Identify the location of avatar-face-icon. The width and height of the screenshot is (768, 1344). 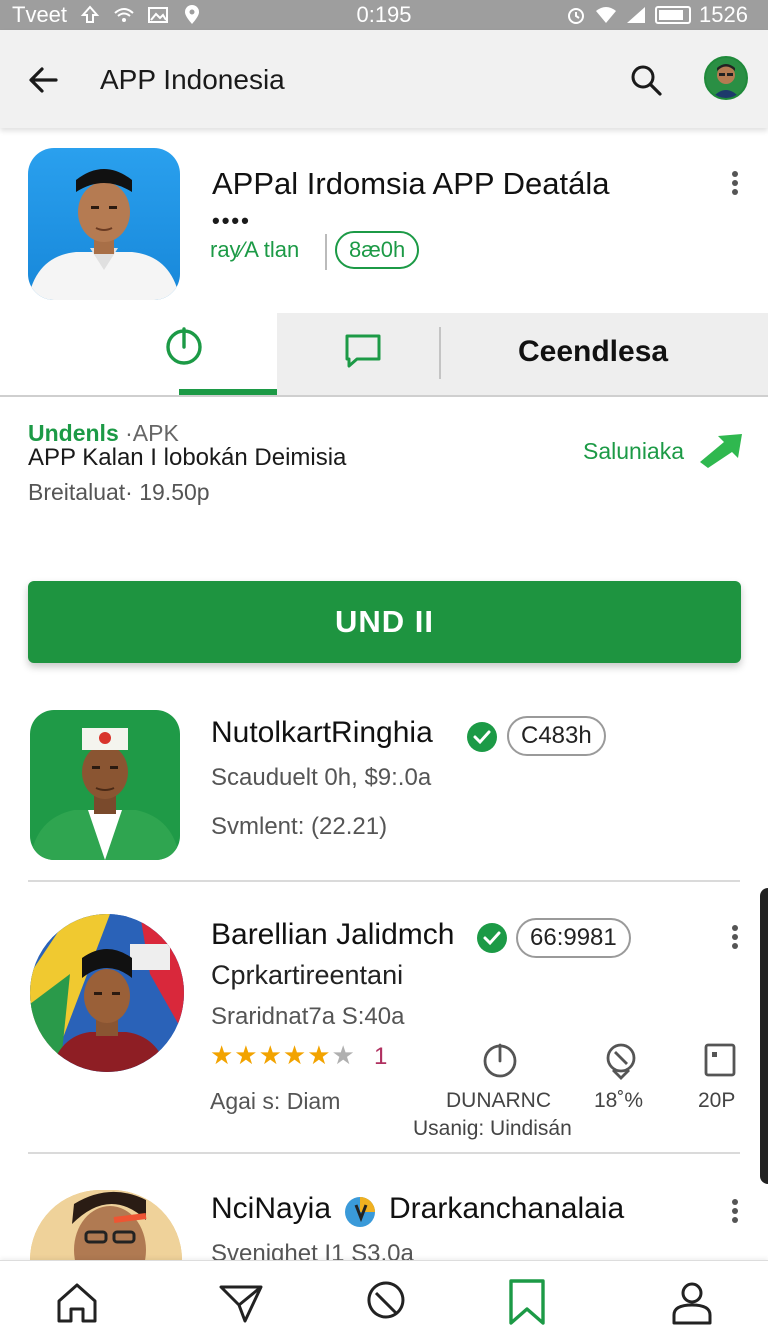
(726, 78).